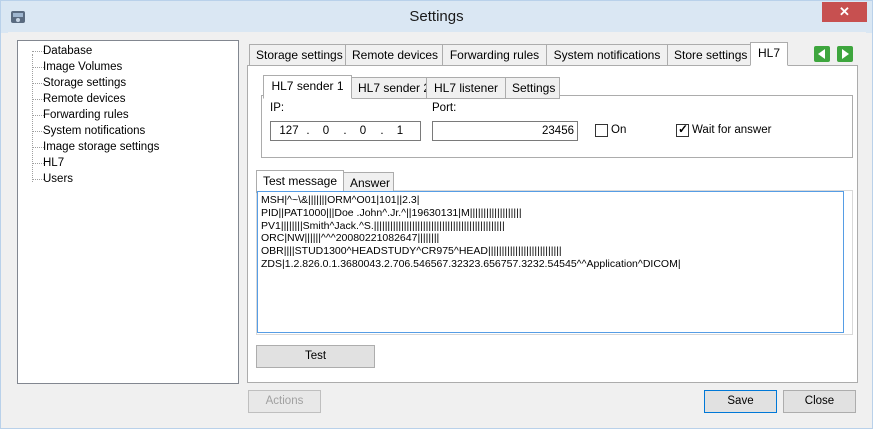  Describe the element at coordinates (315, 356) in the screenshot. I see `test-button: Test` at that location.